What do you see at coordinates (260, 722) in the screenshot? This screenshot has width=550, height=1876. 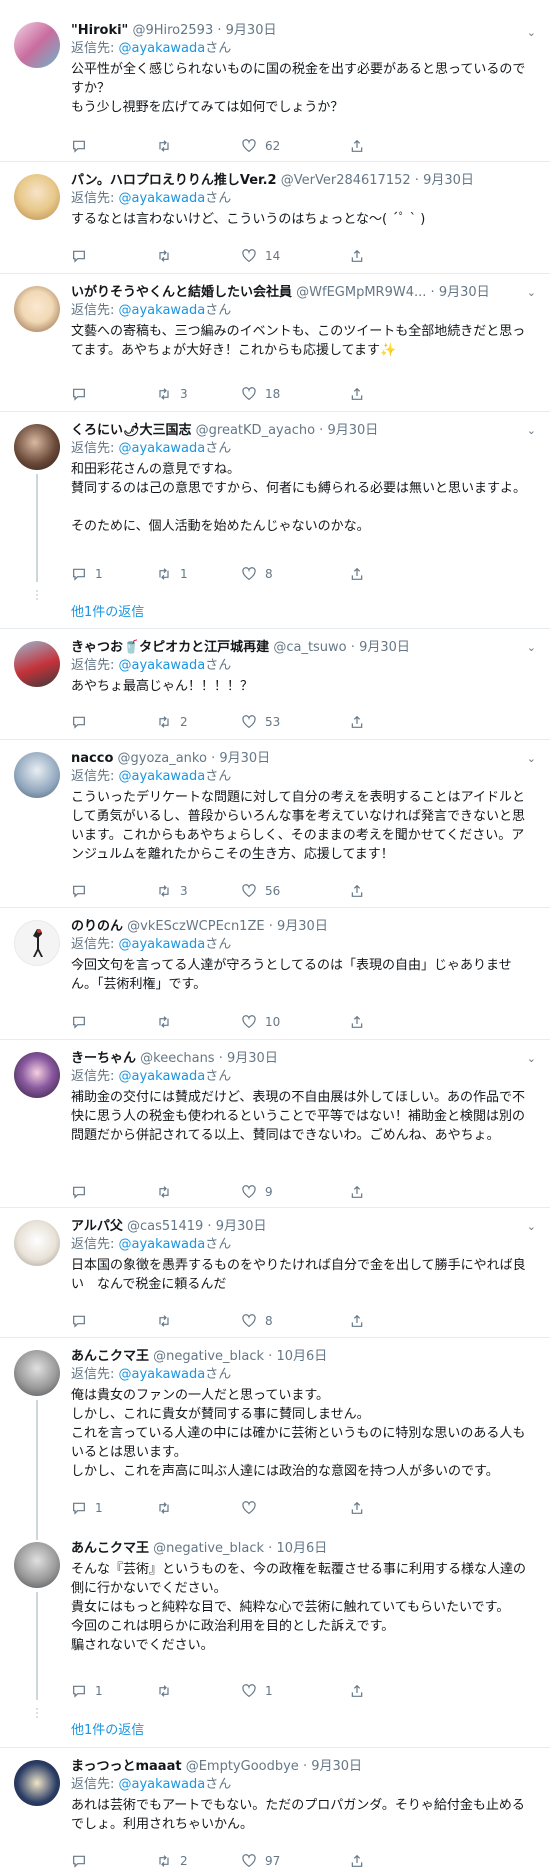 I see `like-button: 53` at bounding box center [260, 722].